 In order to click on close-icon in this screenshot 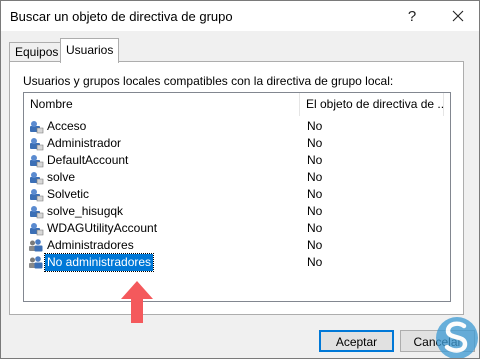, I will do `click(458, 16)`.